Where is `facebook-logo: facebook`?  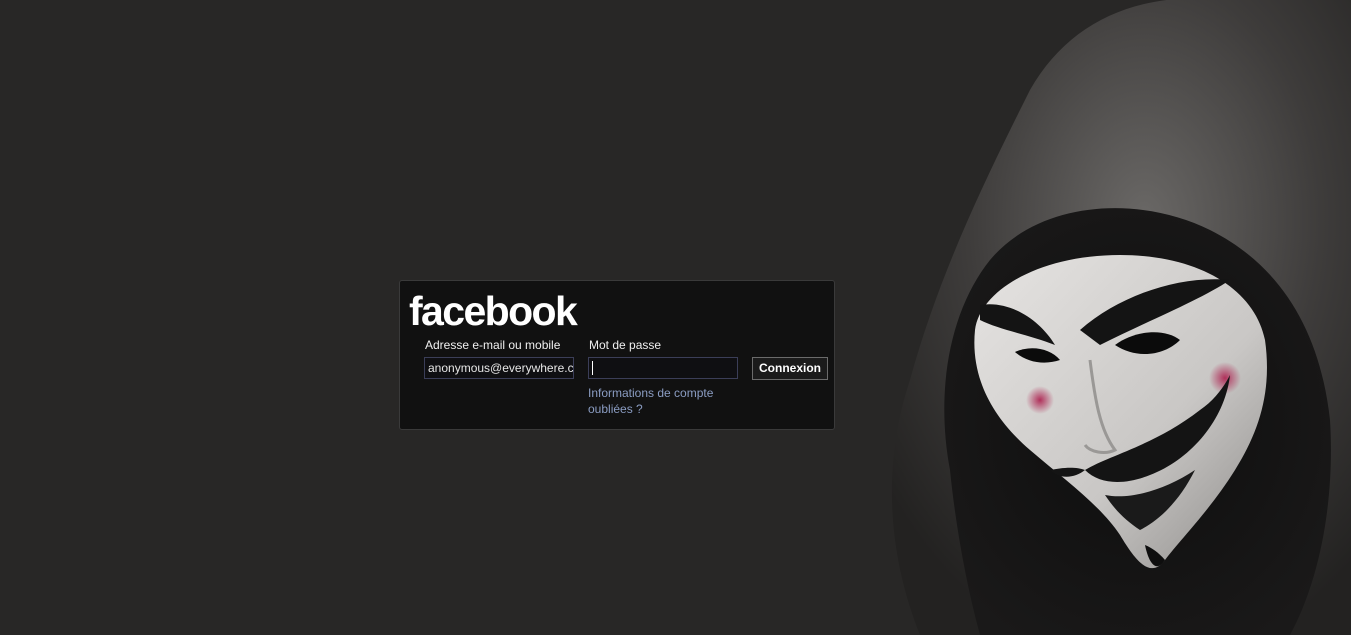 facebook-logo: facebook is located at coordinates (493, 311).